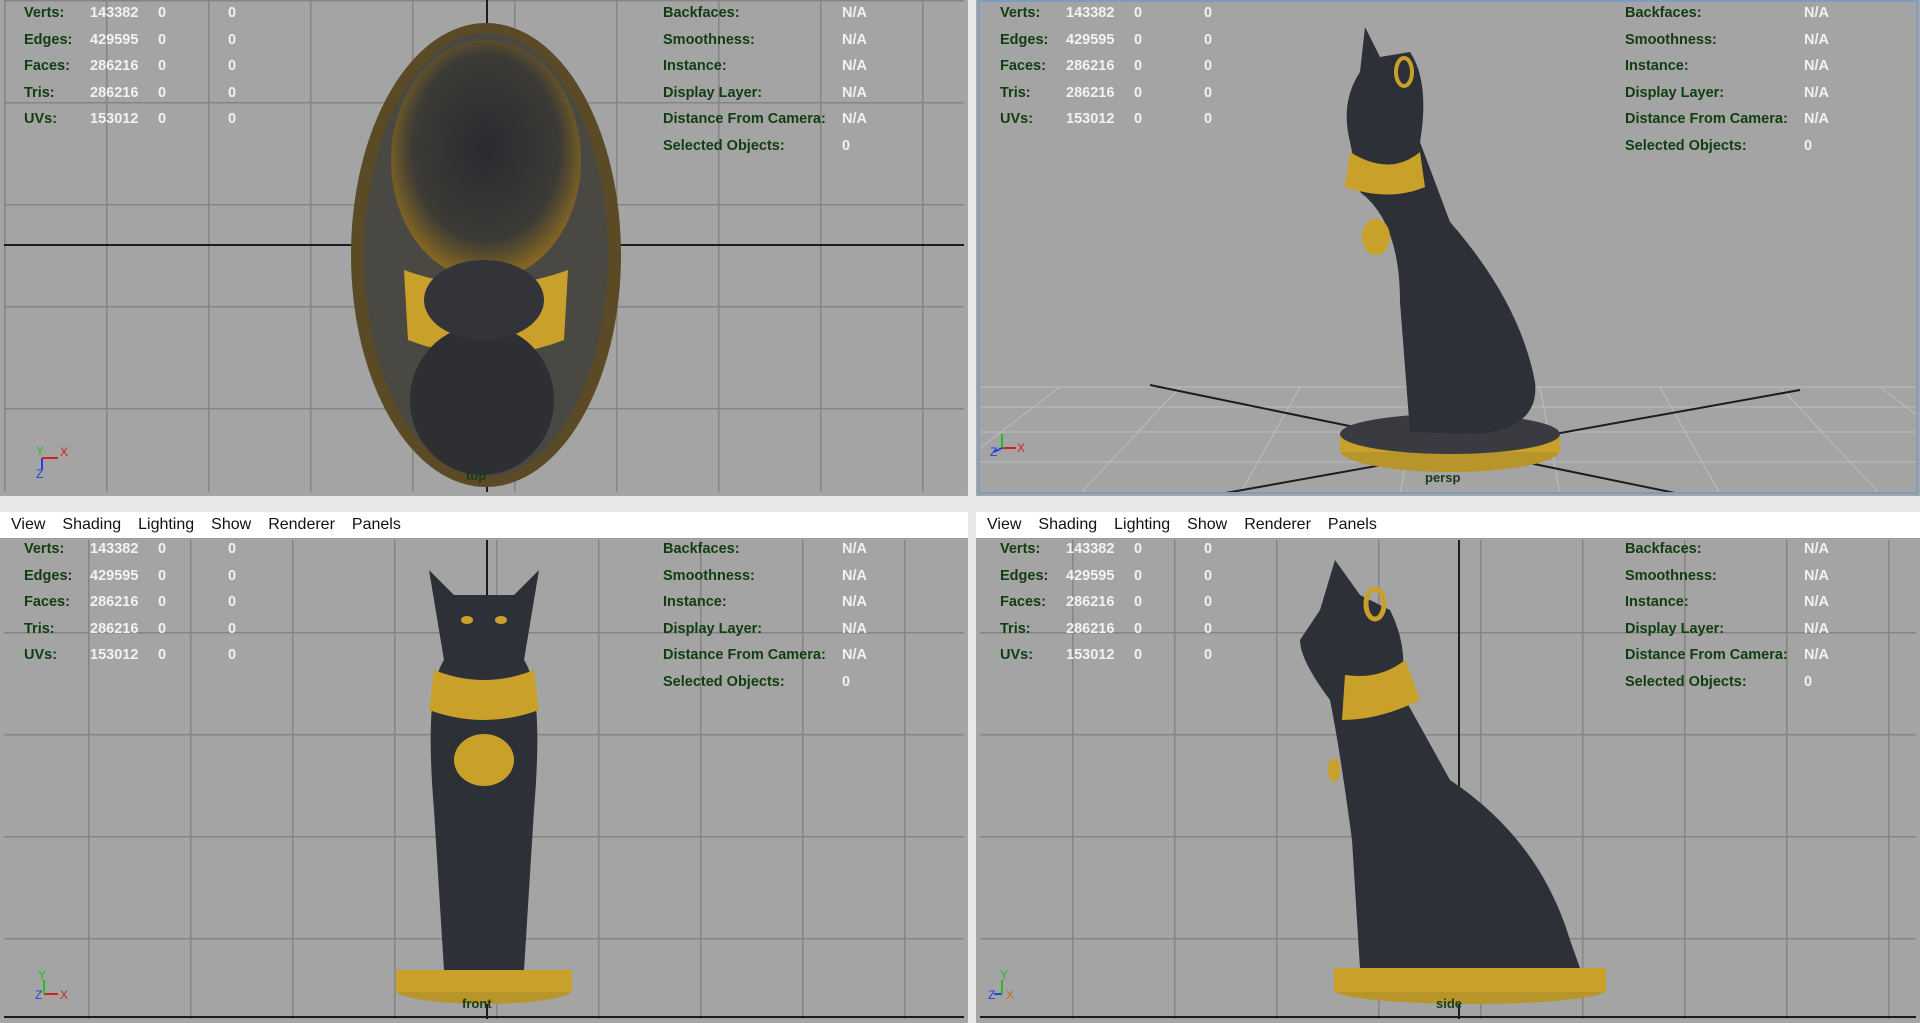 This screenshot has width=1920, height=1023. I want to click on xyz-axis-icon: X Y Z, so click(52, 462).